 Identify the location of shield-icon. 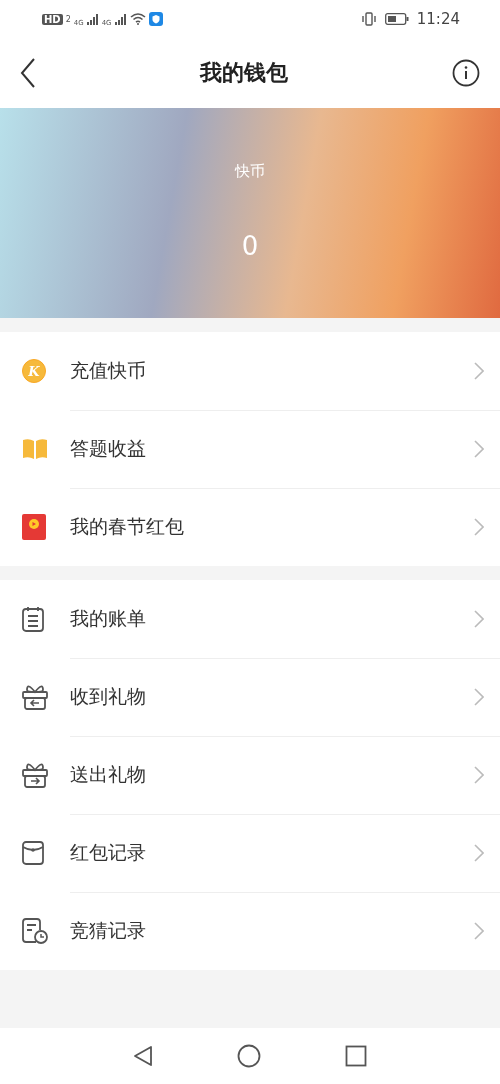
(155, 19).